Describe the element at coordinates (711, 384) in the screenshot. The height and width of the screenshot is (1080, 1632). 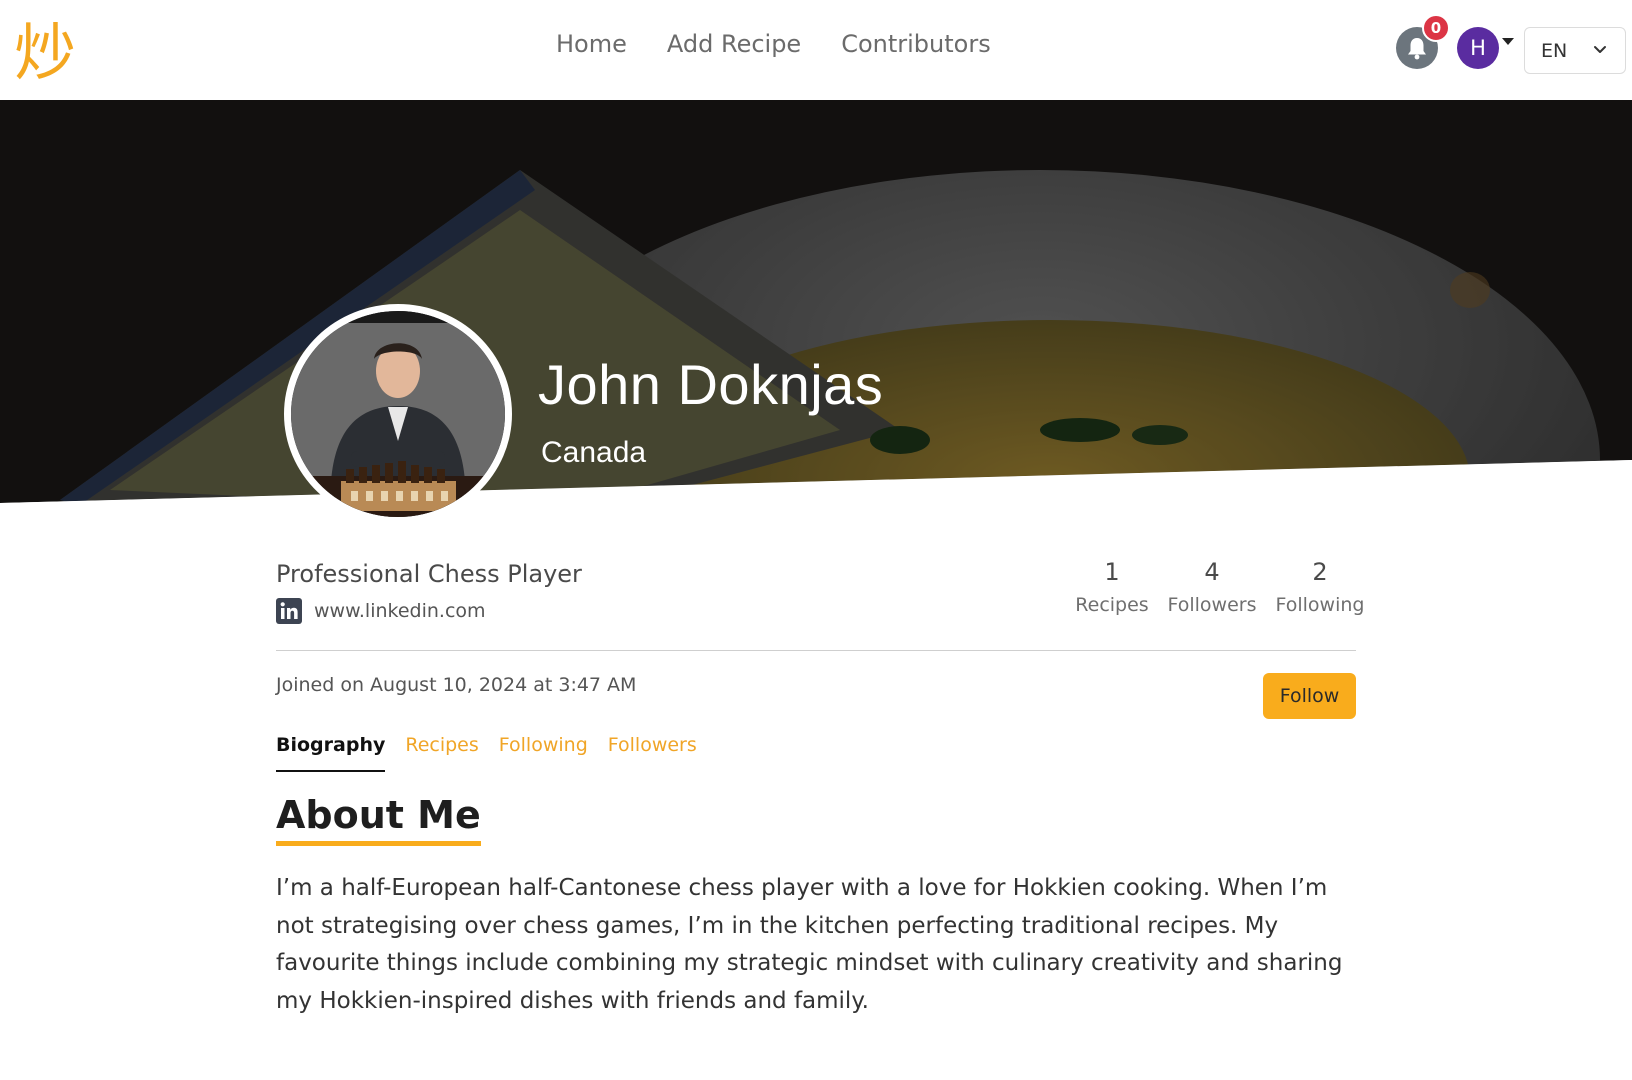
I see `profile-name: John Doknjas` at that location.